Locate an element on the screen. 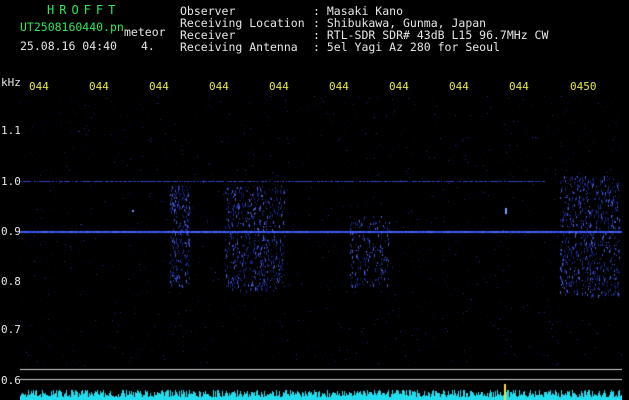 Image resolution: width=629 pixels, height=400 pixels. y-tick-label: 1.1 is located at coordinates (11, 130).